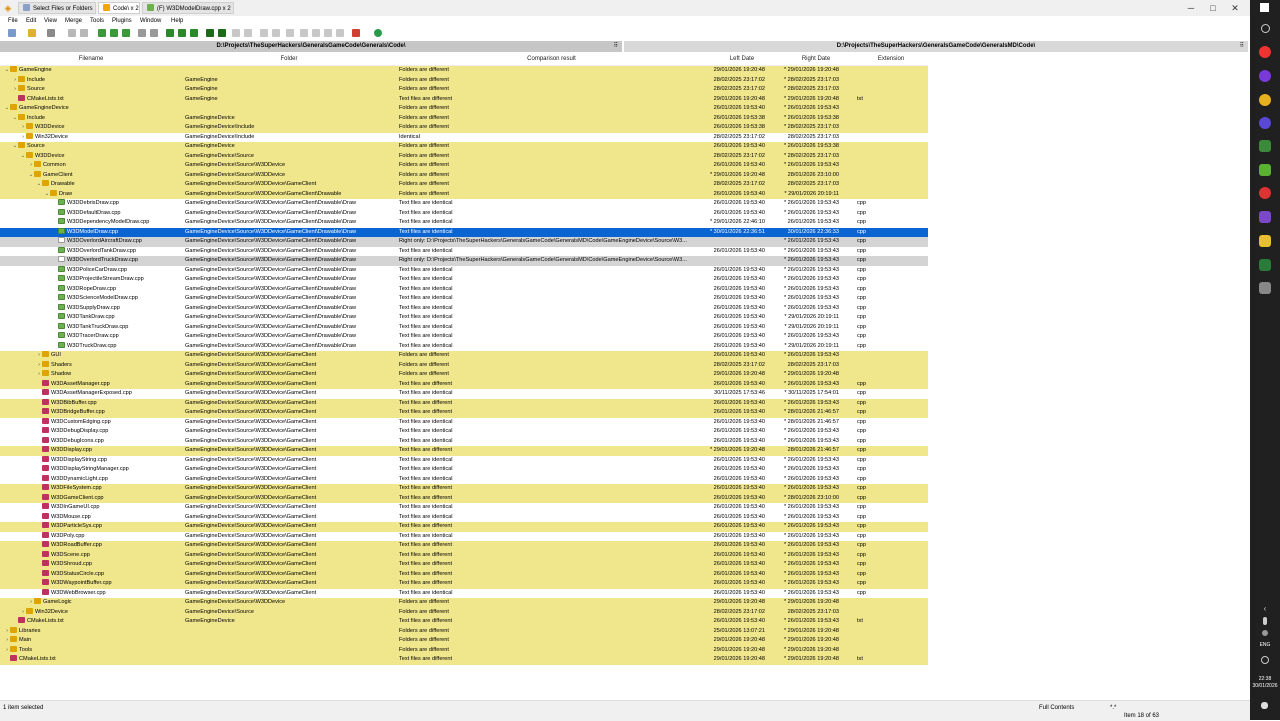  I want to click on delete-icon, so click(290, 33).